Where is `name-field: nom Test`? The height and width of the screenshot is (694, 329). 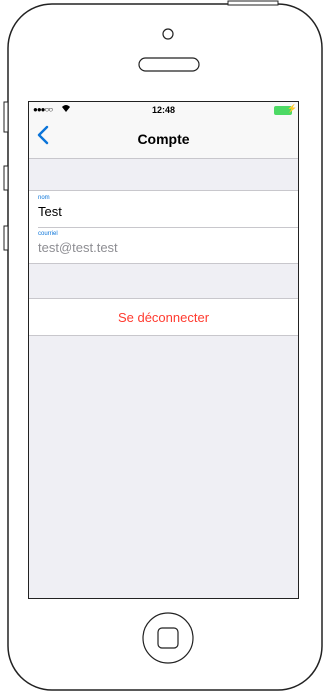 name-field: nom Test is located at coordinates (163, 209).